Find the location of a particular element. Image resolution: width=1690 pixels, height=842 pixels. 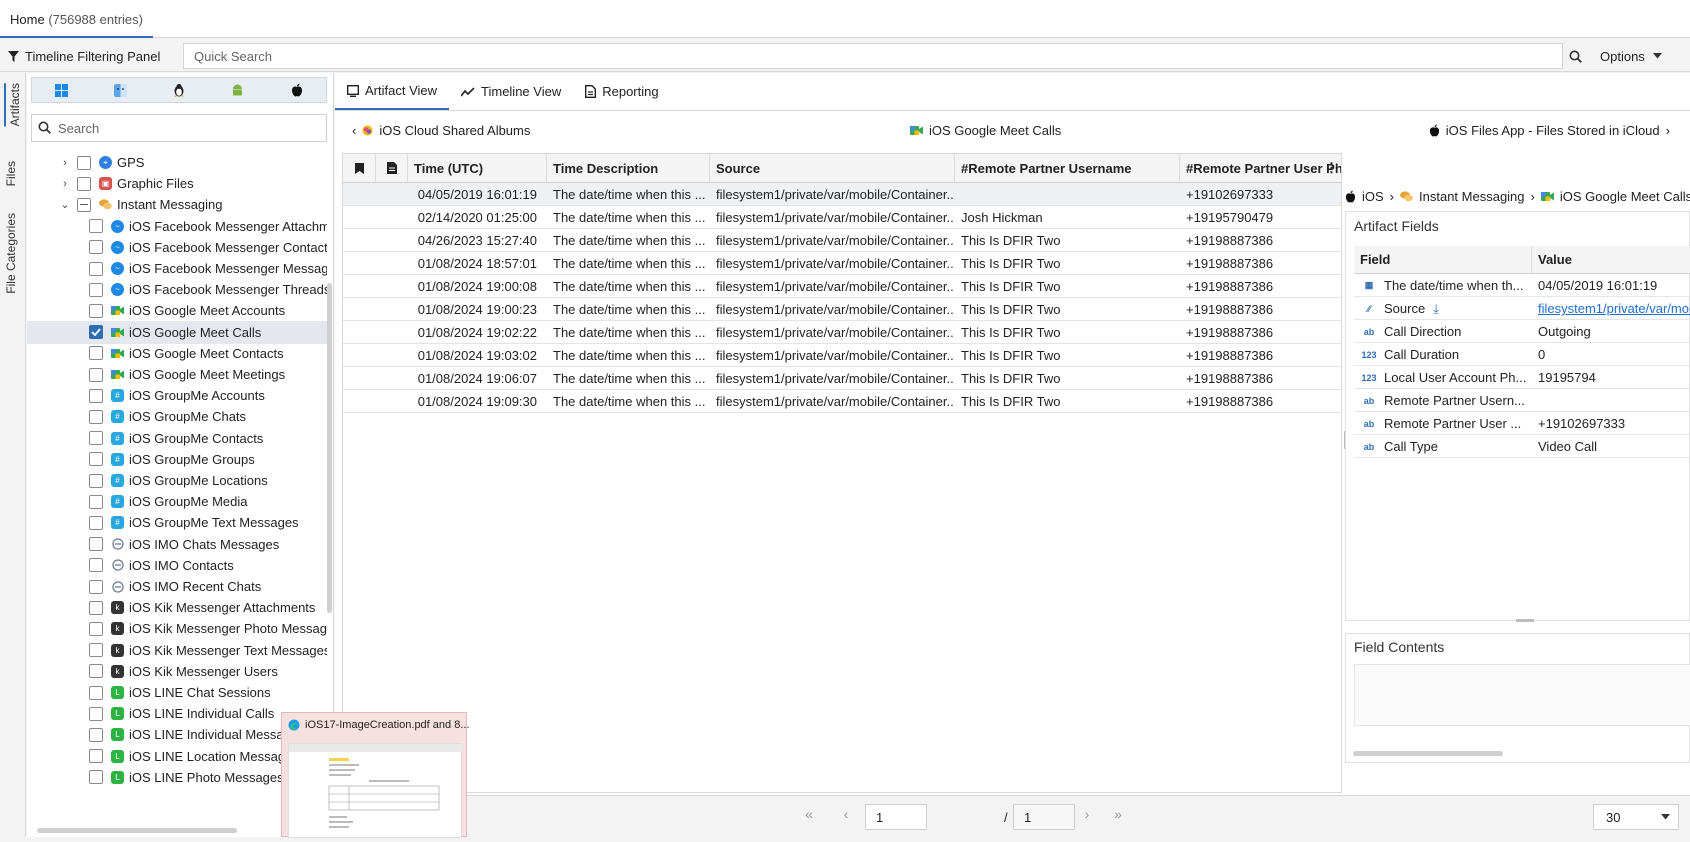

tab-files: Files is located at coordinates (11, 173).